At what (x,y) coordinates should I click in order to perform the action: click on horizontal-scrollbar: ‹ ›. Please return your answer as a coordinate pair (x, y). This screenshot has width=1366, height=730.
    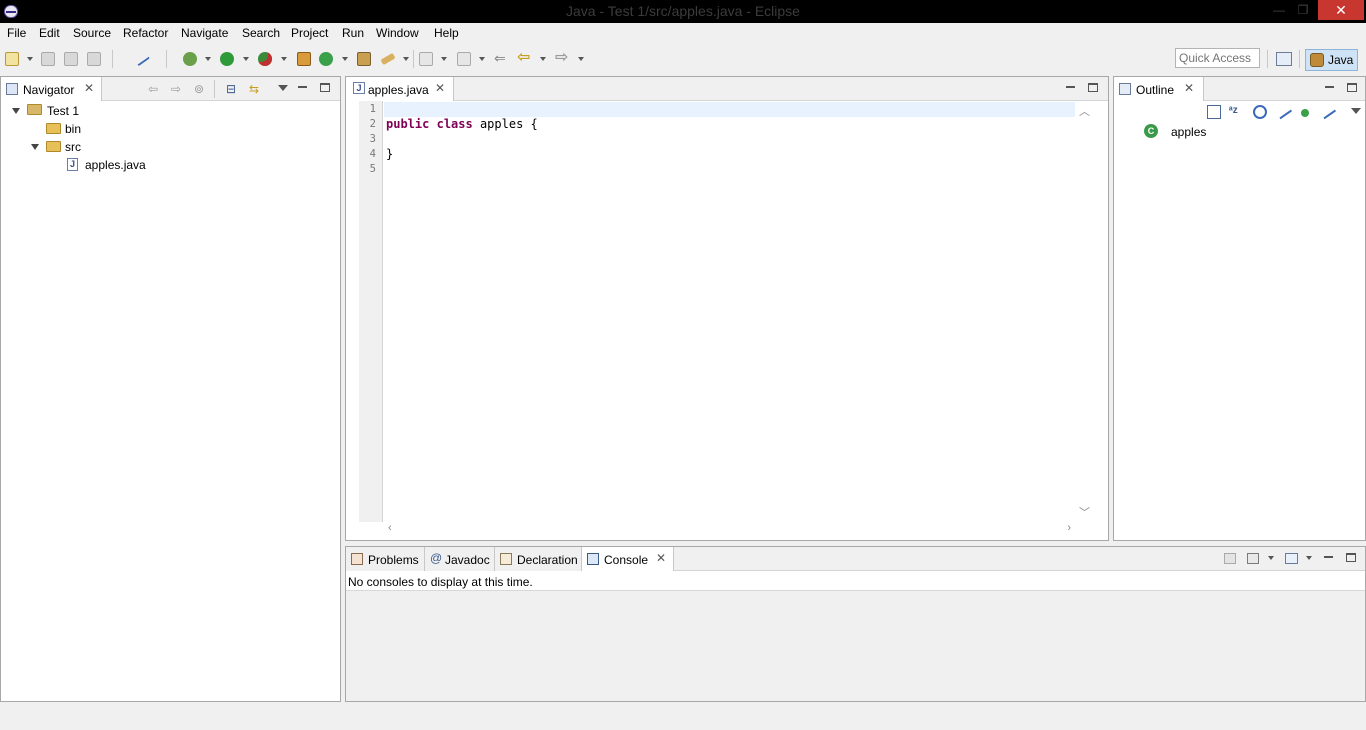
    Looking at the image, I should click on (729, 529).